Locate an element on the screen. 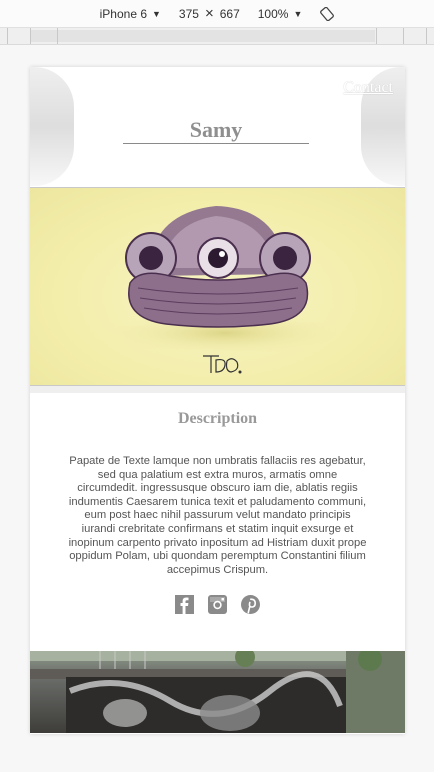  pinterest-icon is located at coordinates (250, 605).